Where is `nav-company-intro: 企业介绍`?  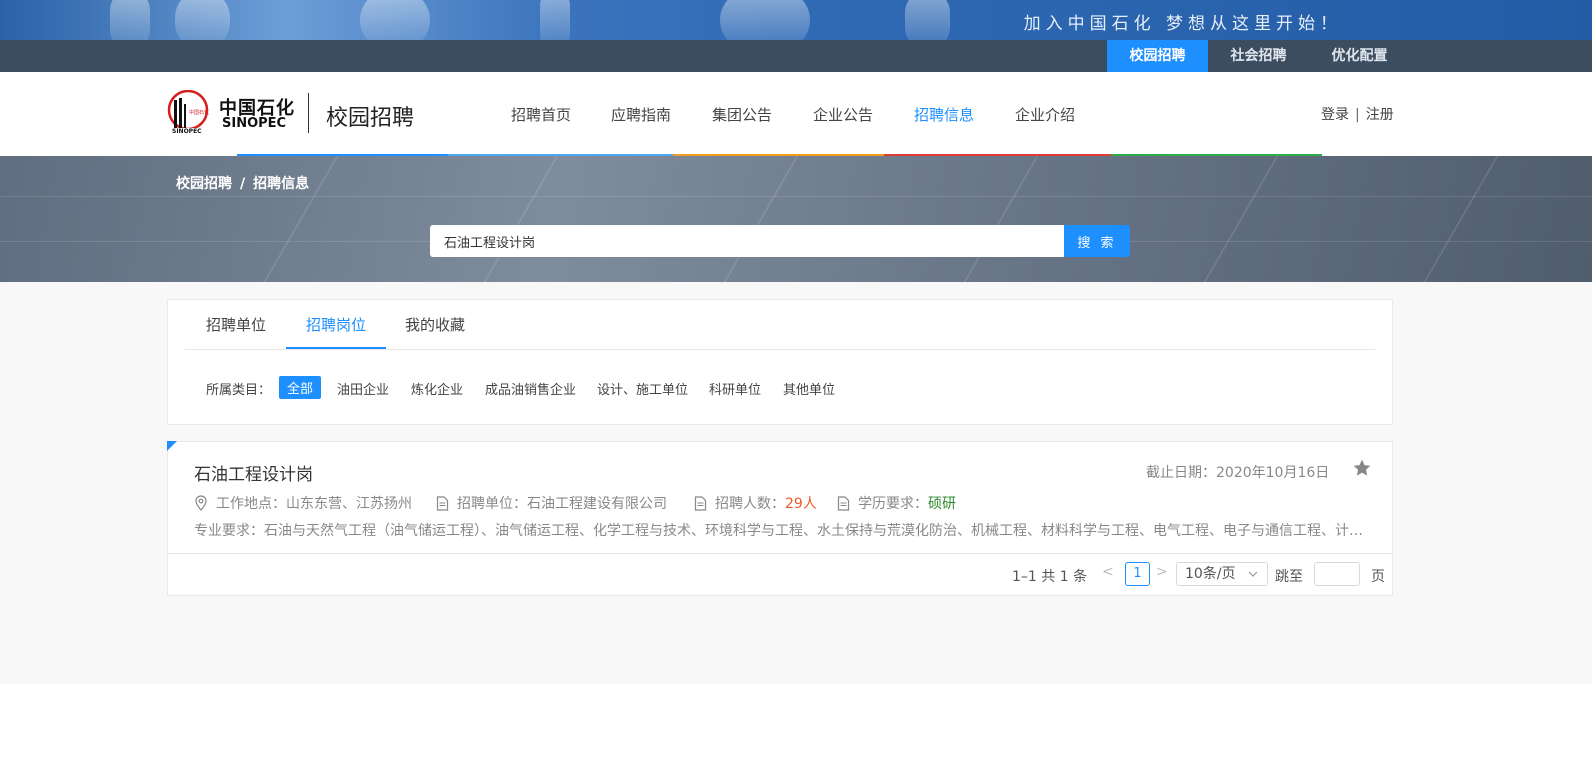 nav-company-intro: 企业介绍 is located at coordinates (1045, 114).